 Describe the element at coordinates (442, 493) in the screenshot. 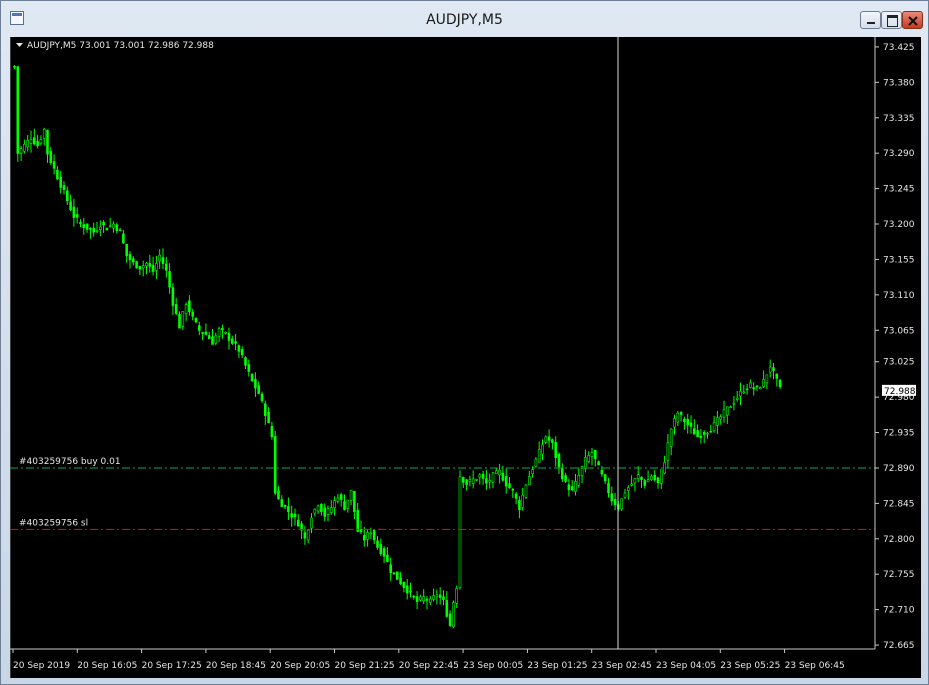

I see `trade-lines: #403259756 buy 0.01 #403259756 sl` at that location.